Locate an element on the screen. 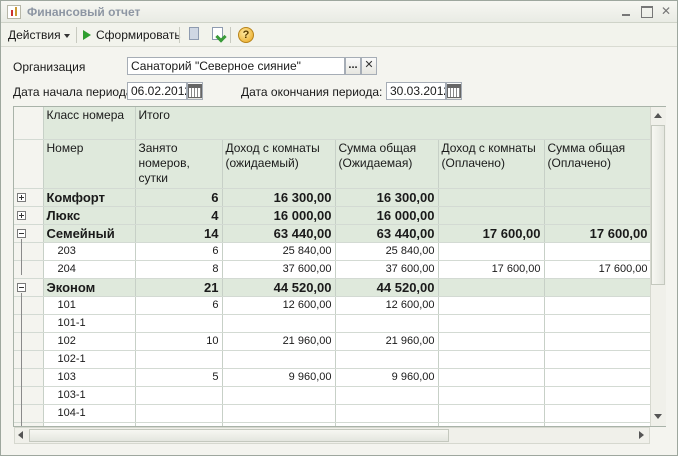 Image resolution: width=678 pixels, height=456 pixels. scroll-down-icon is located at coordinates (658, 416).